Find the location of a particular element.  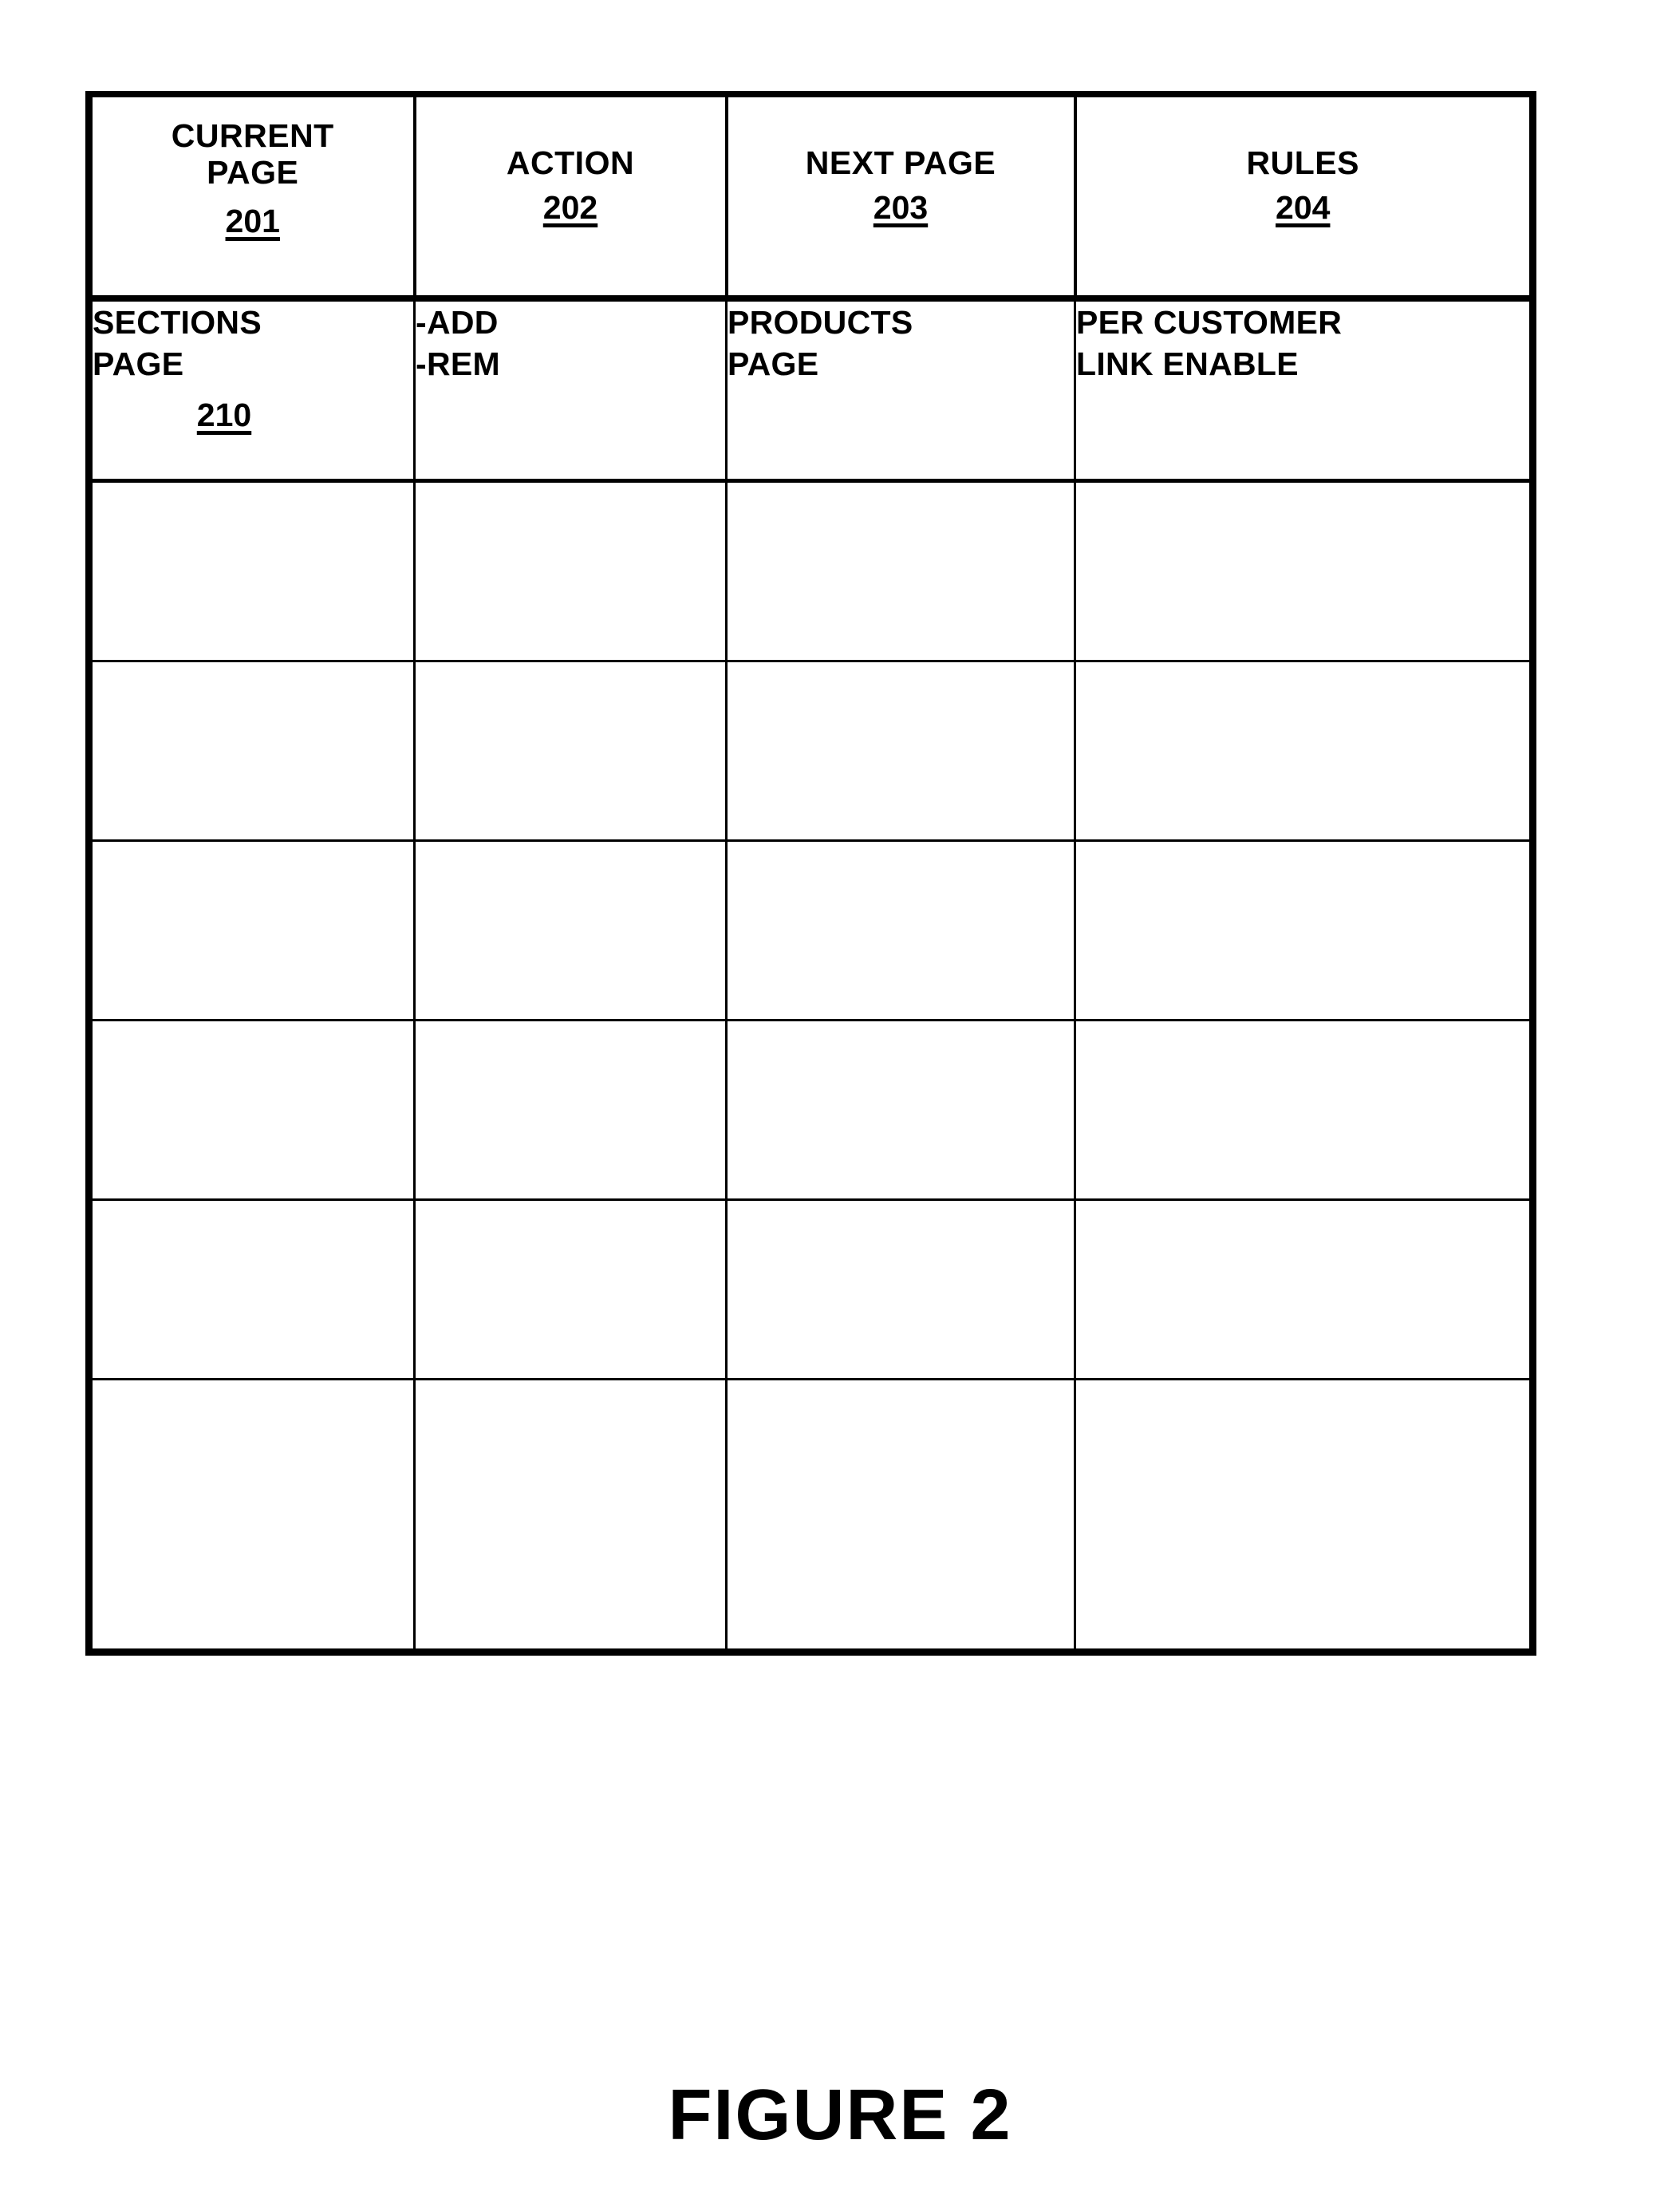

cell-next-page-text: PRODUCTS PAGE is located at coordinates (820, 343).